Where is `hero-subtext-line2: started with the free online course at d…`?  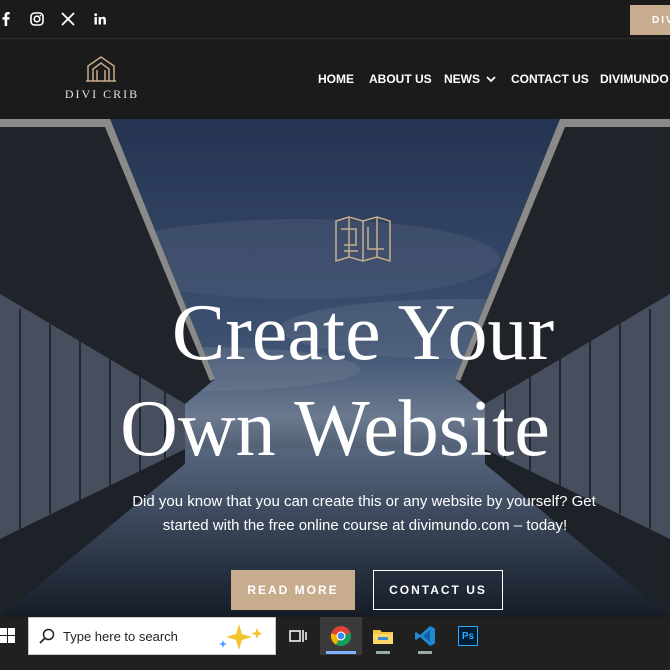
hero-subtext-line2: started with the free online course at d… is located at coordinates (365, 525).